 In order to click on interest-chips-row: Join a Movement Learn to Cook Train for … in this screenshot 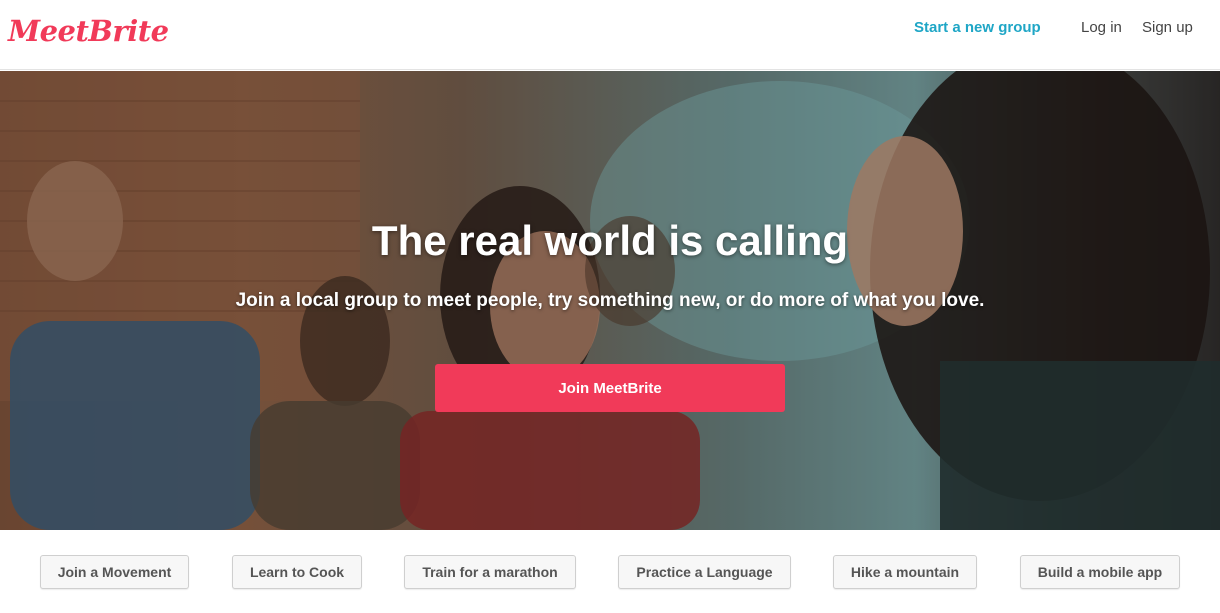, I will do `click(610, 571)`.